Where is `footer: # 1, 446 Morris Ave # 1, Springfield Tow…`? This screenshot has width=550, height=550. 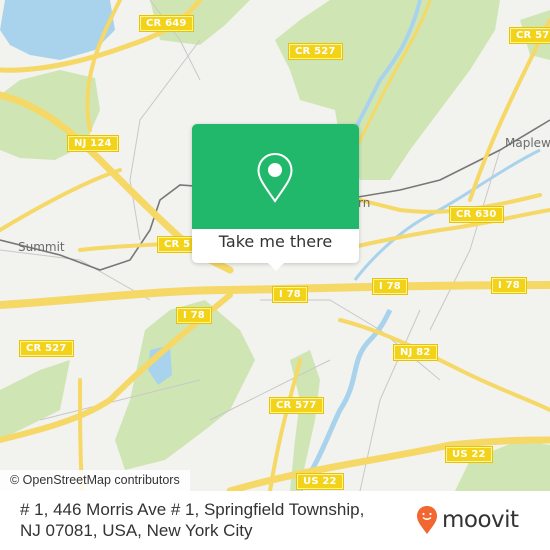 footer: # 1, 446 Morris Ave # 1, Springfield Tow… is located at coordinates (275, 520).